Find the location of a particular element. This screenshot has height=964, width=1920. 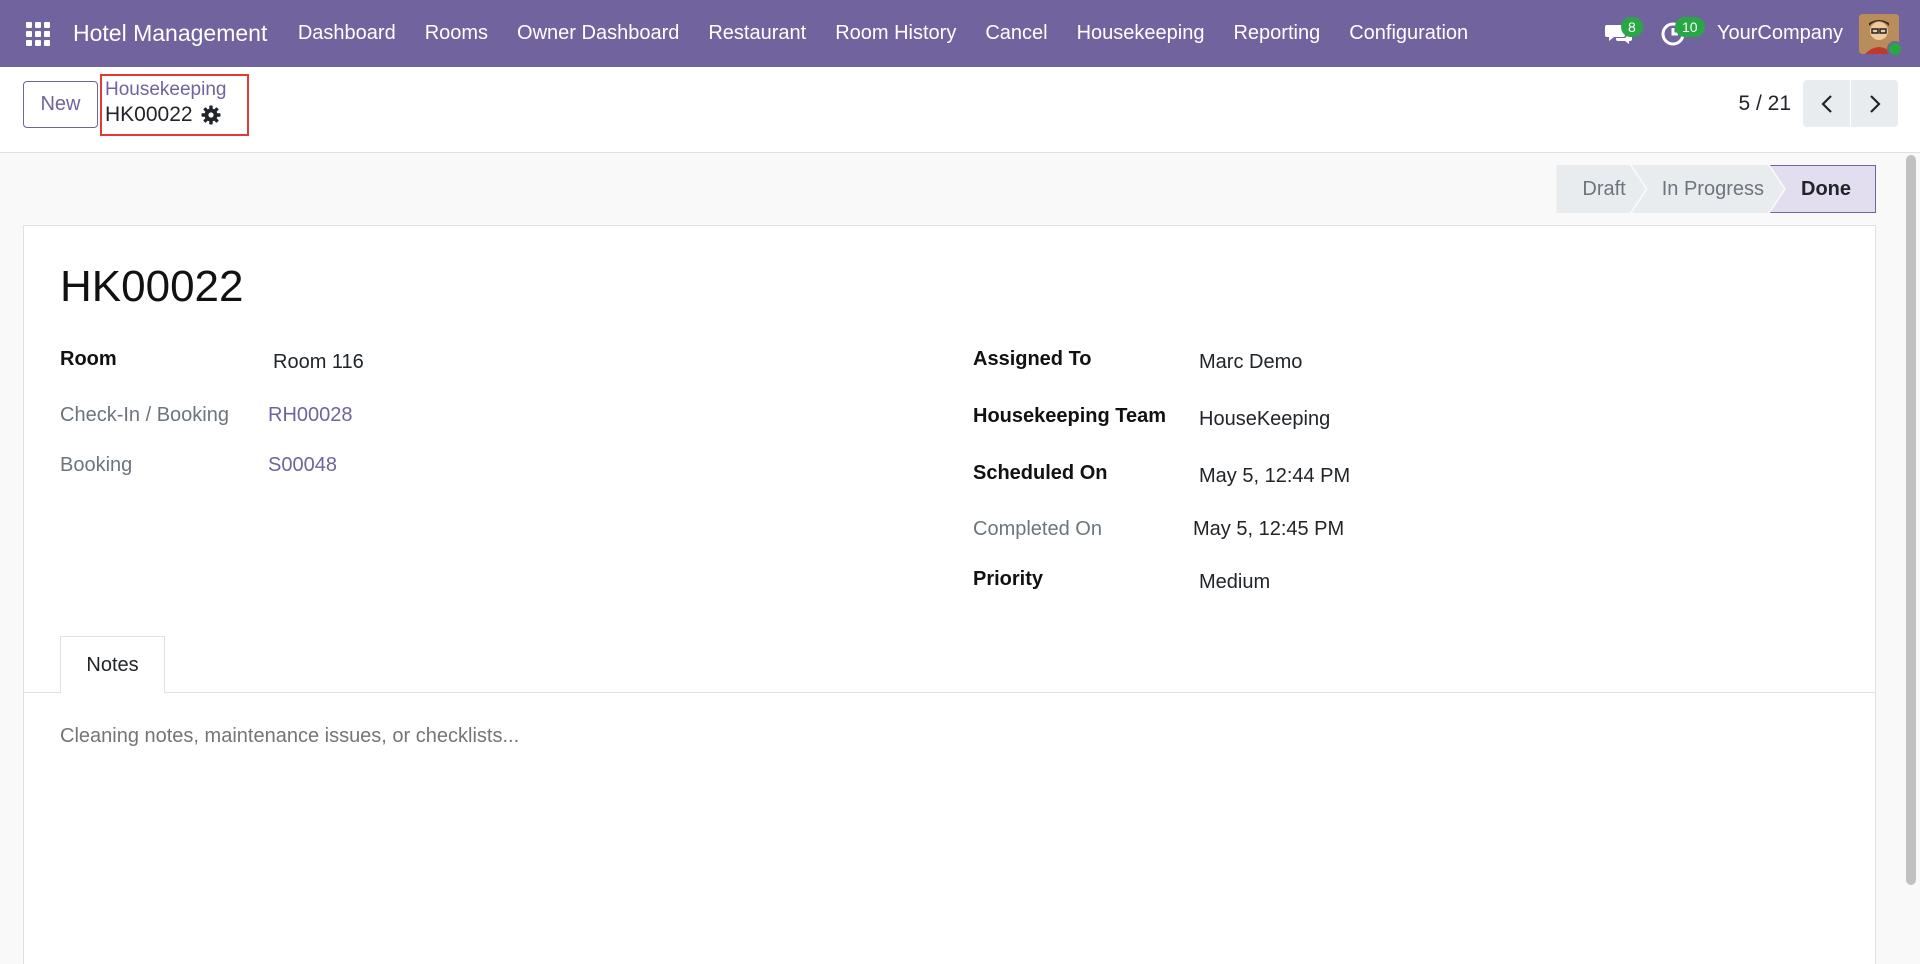

activities-count-badge: 10 is located at coordinates (1689, 26).